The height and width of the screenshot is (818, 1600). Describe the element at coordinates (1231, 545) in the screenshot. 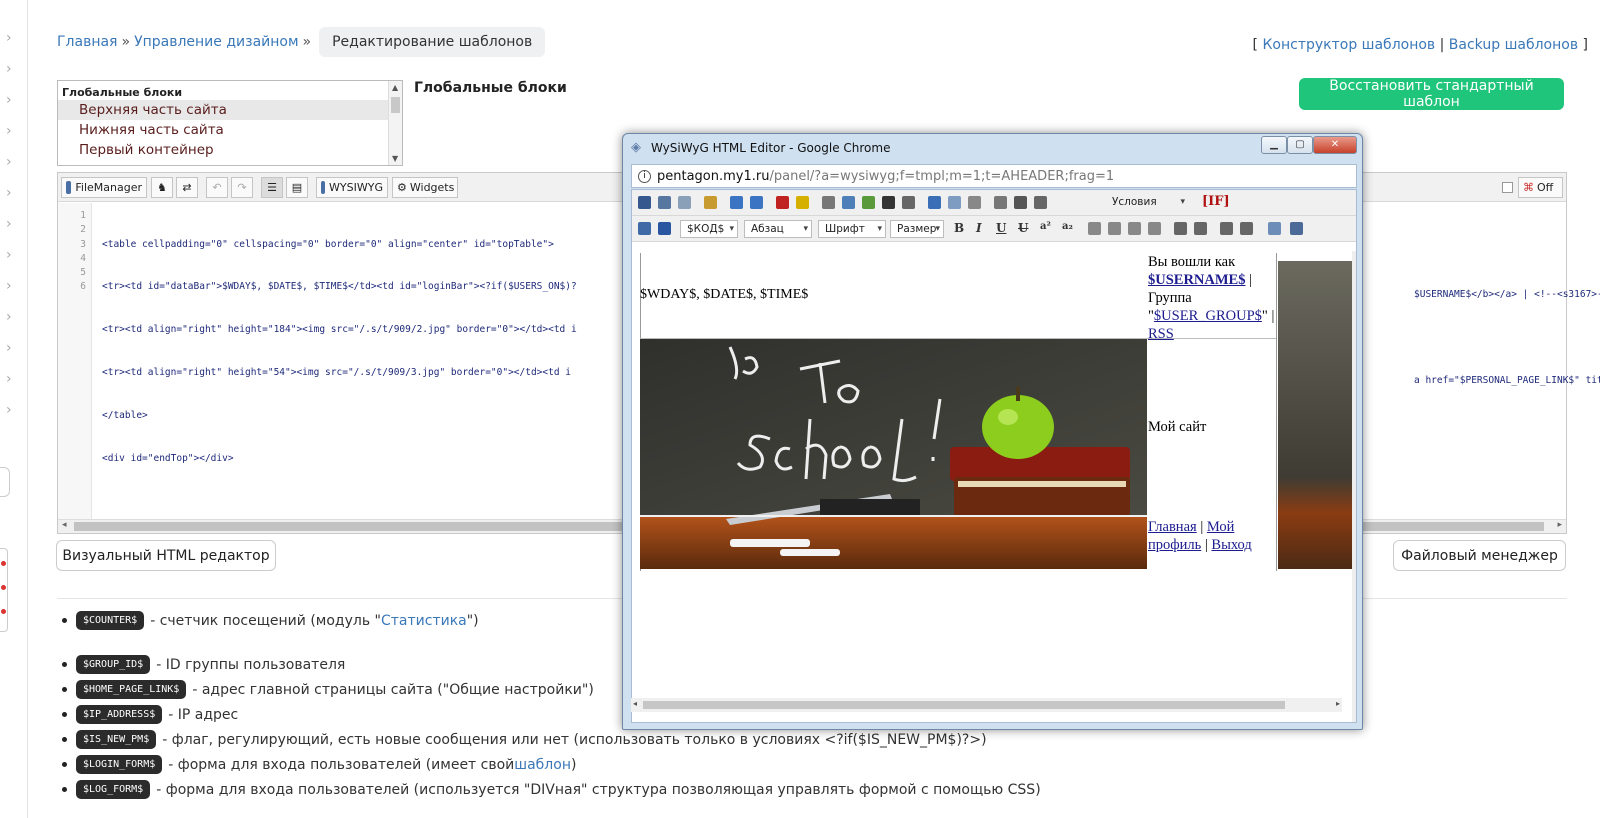

I see `nav-logout-link: Выход` at that location.